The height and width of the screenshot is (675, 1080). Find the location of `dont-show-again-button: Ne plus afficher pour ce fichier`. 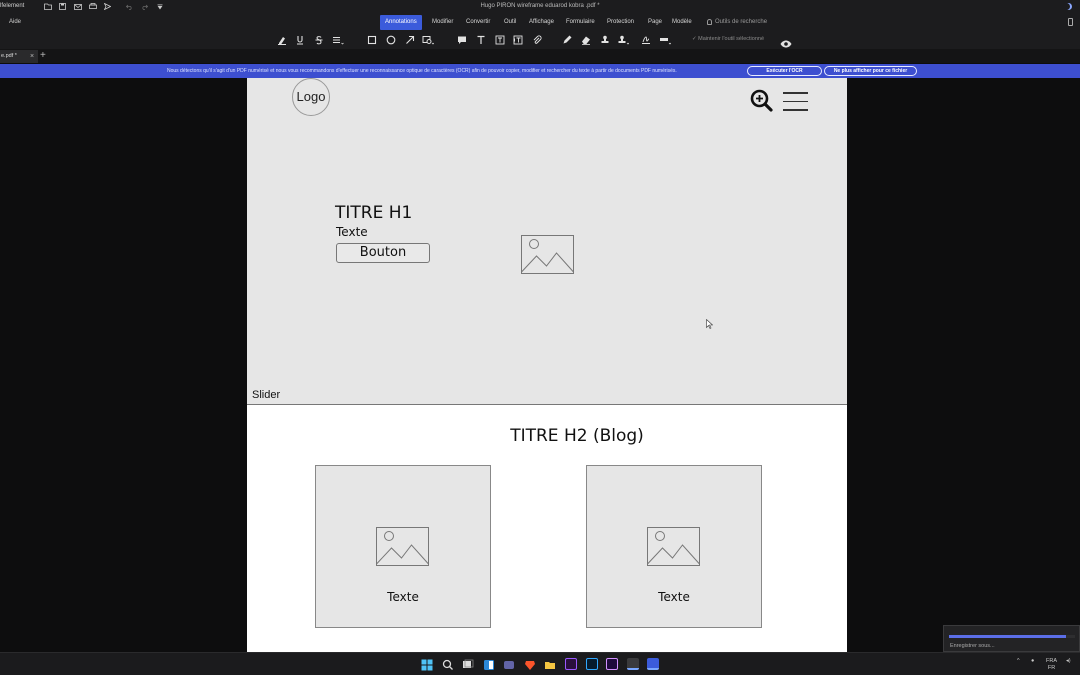

dont-show-again-button: Ne plus afficher pour ce fichier is located at coordinates (870, 71).